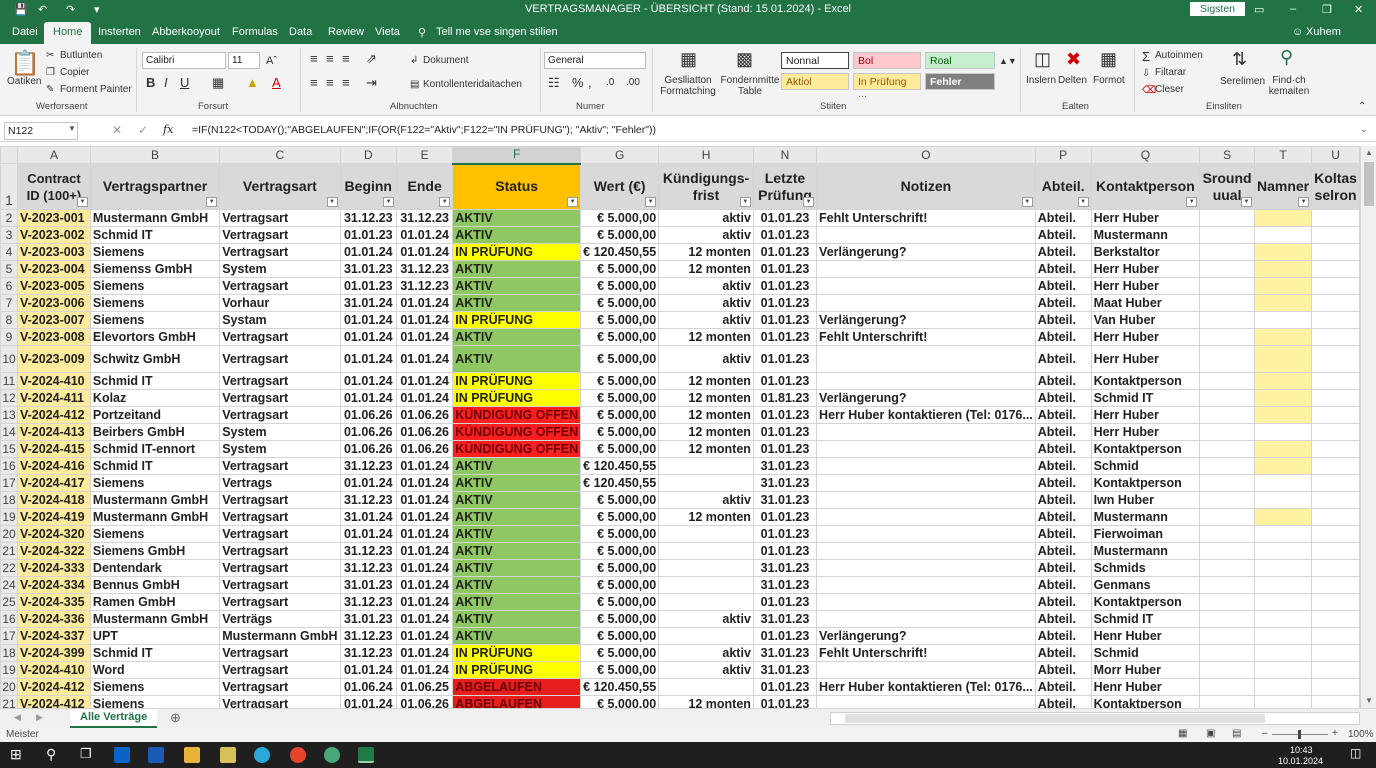 The image size is (1376, 768). Describe the element at coordinates (706, 636) in the screenshot. I see `notice-period-cell` at that location.